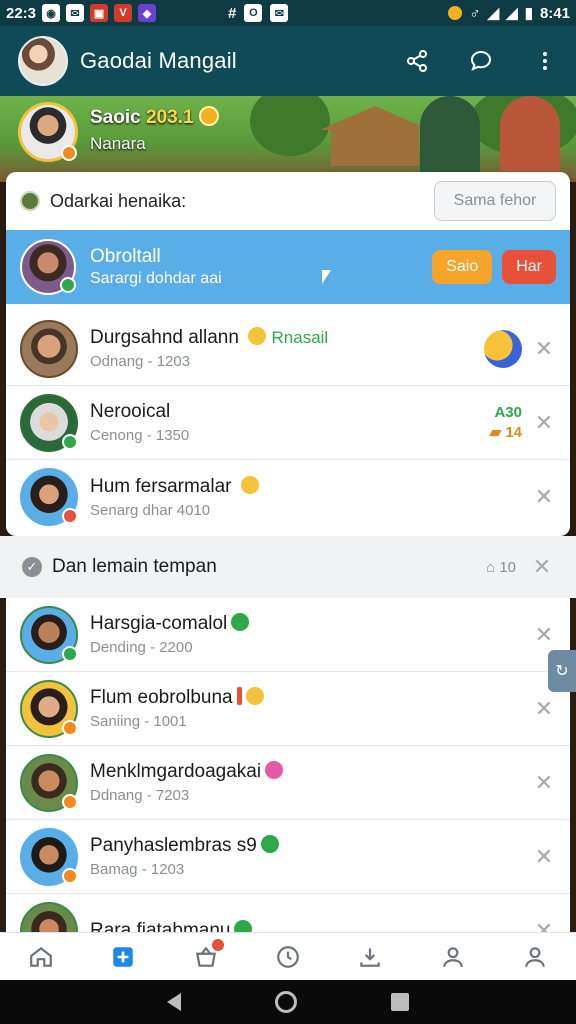  Describe the element at coordinates (417, 61) in the screenshot. I see `share-button` at that location.